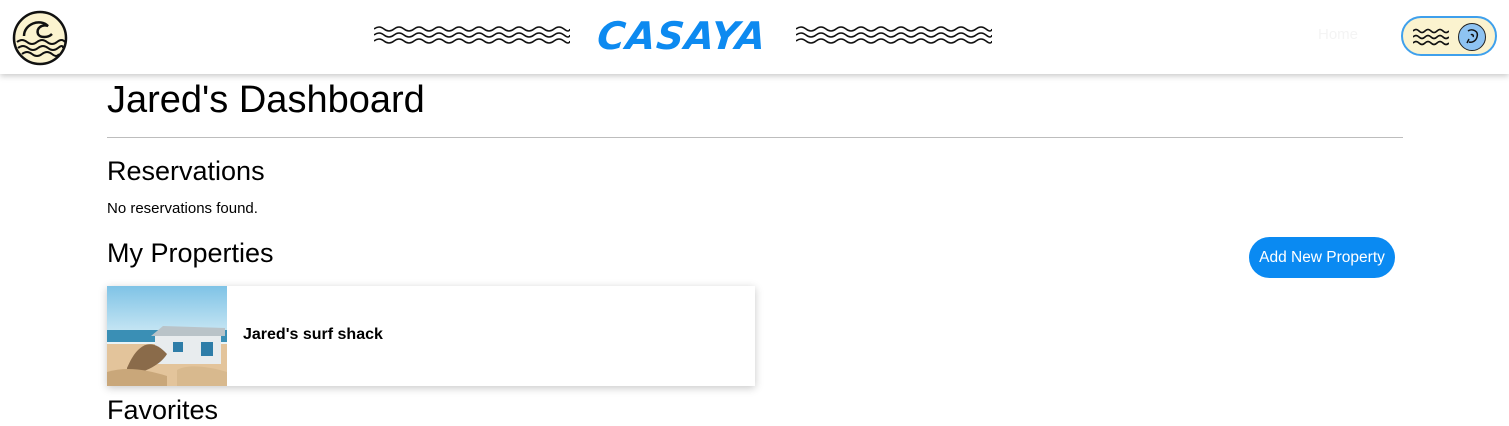  I want to click on page-title: Jared's Dashboard, so click(266, 100).